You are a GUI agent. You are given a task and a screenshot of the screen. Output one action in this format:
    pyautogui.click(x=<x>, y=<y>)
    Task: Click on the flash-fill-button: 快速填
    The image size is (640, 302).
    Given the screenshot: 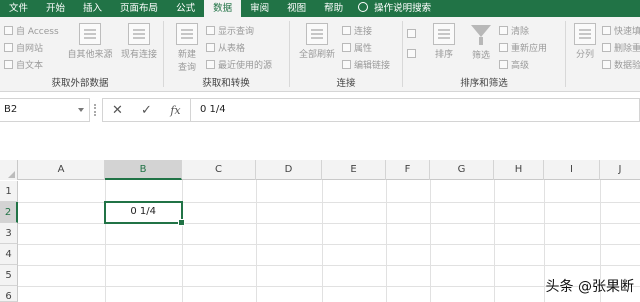 What is the action you would take?
    pyautogui.click(x=621, y=30)
    